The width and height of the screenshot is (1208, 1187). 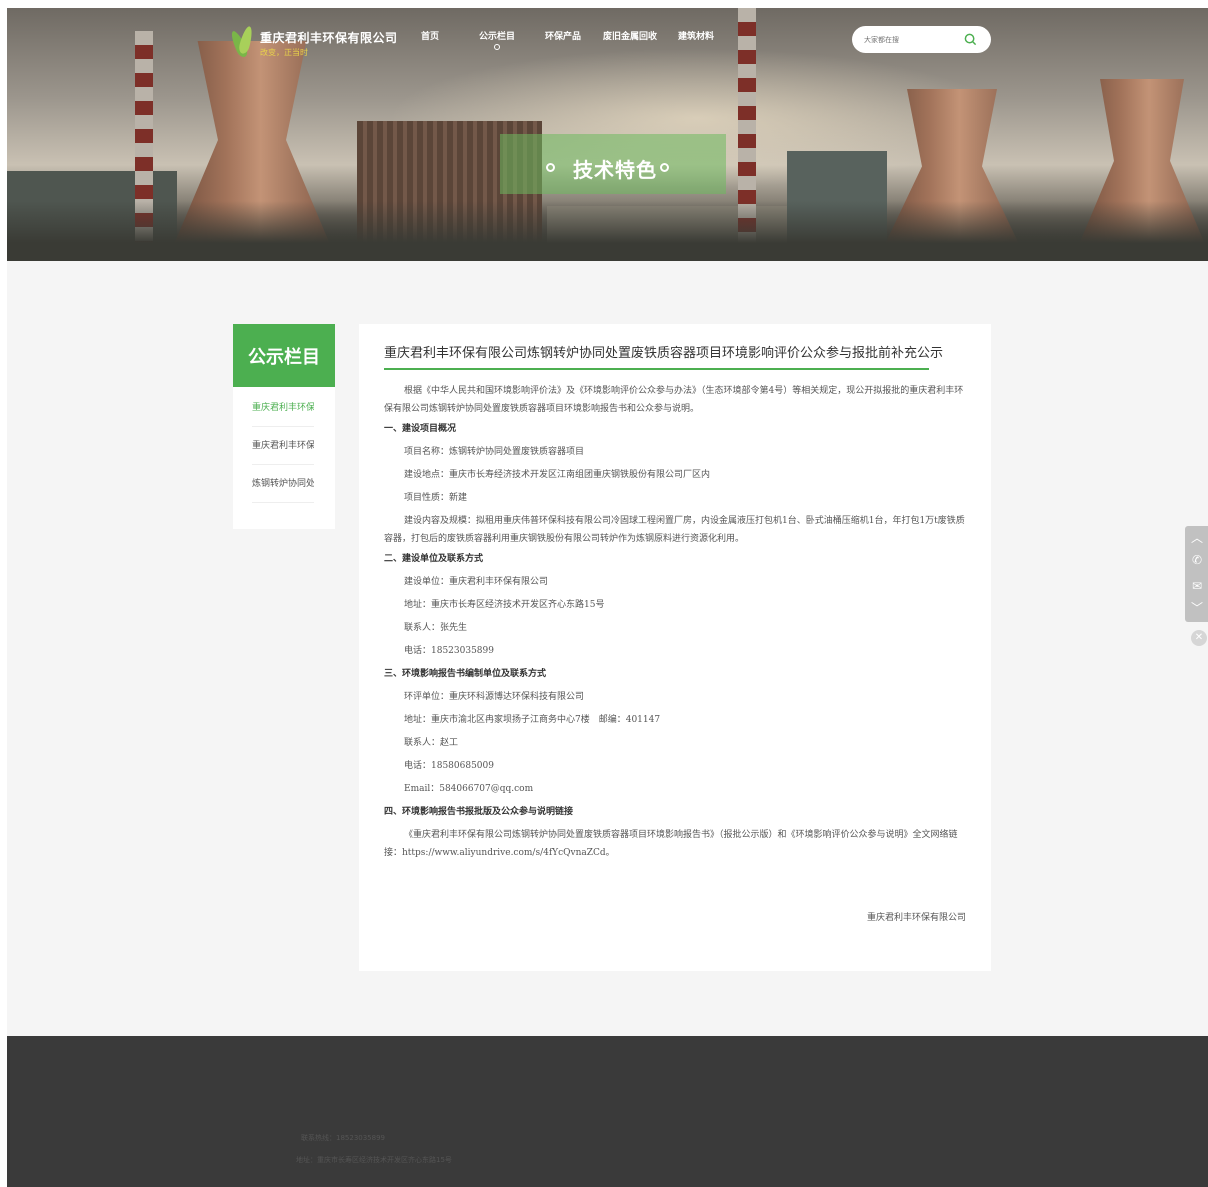 What do you see at coordinates (494, 697) in the screenshot?
I see `eia-unit: 环评单位：重庆环科源博达环保科技有限公司` at bounding box center [494, 697].